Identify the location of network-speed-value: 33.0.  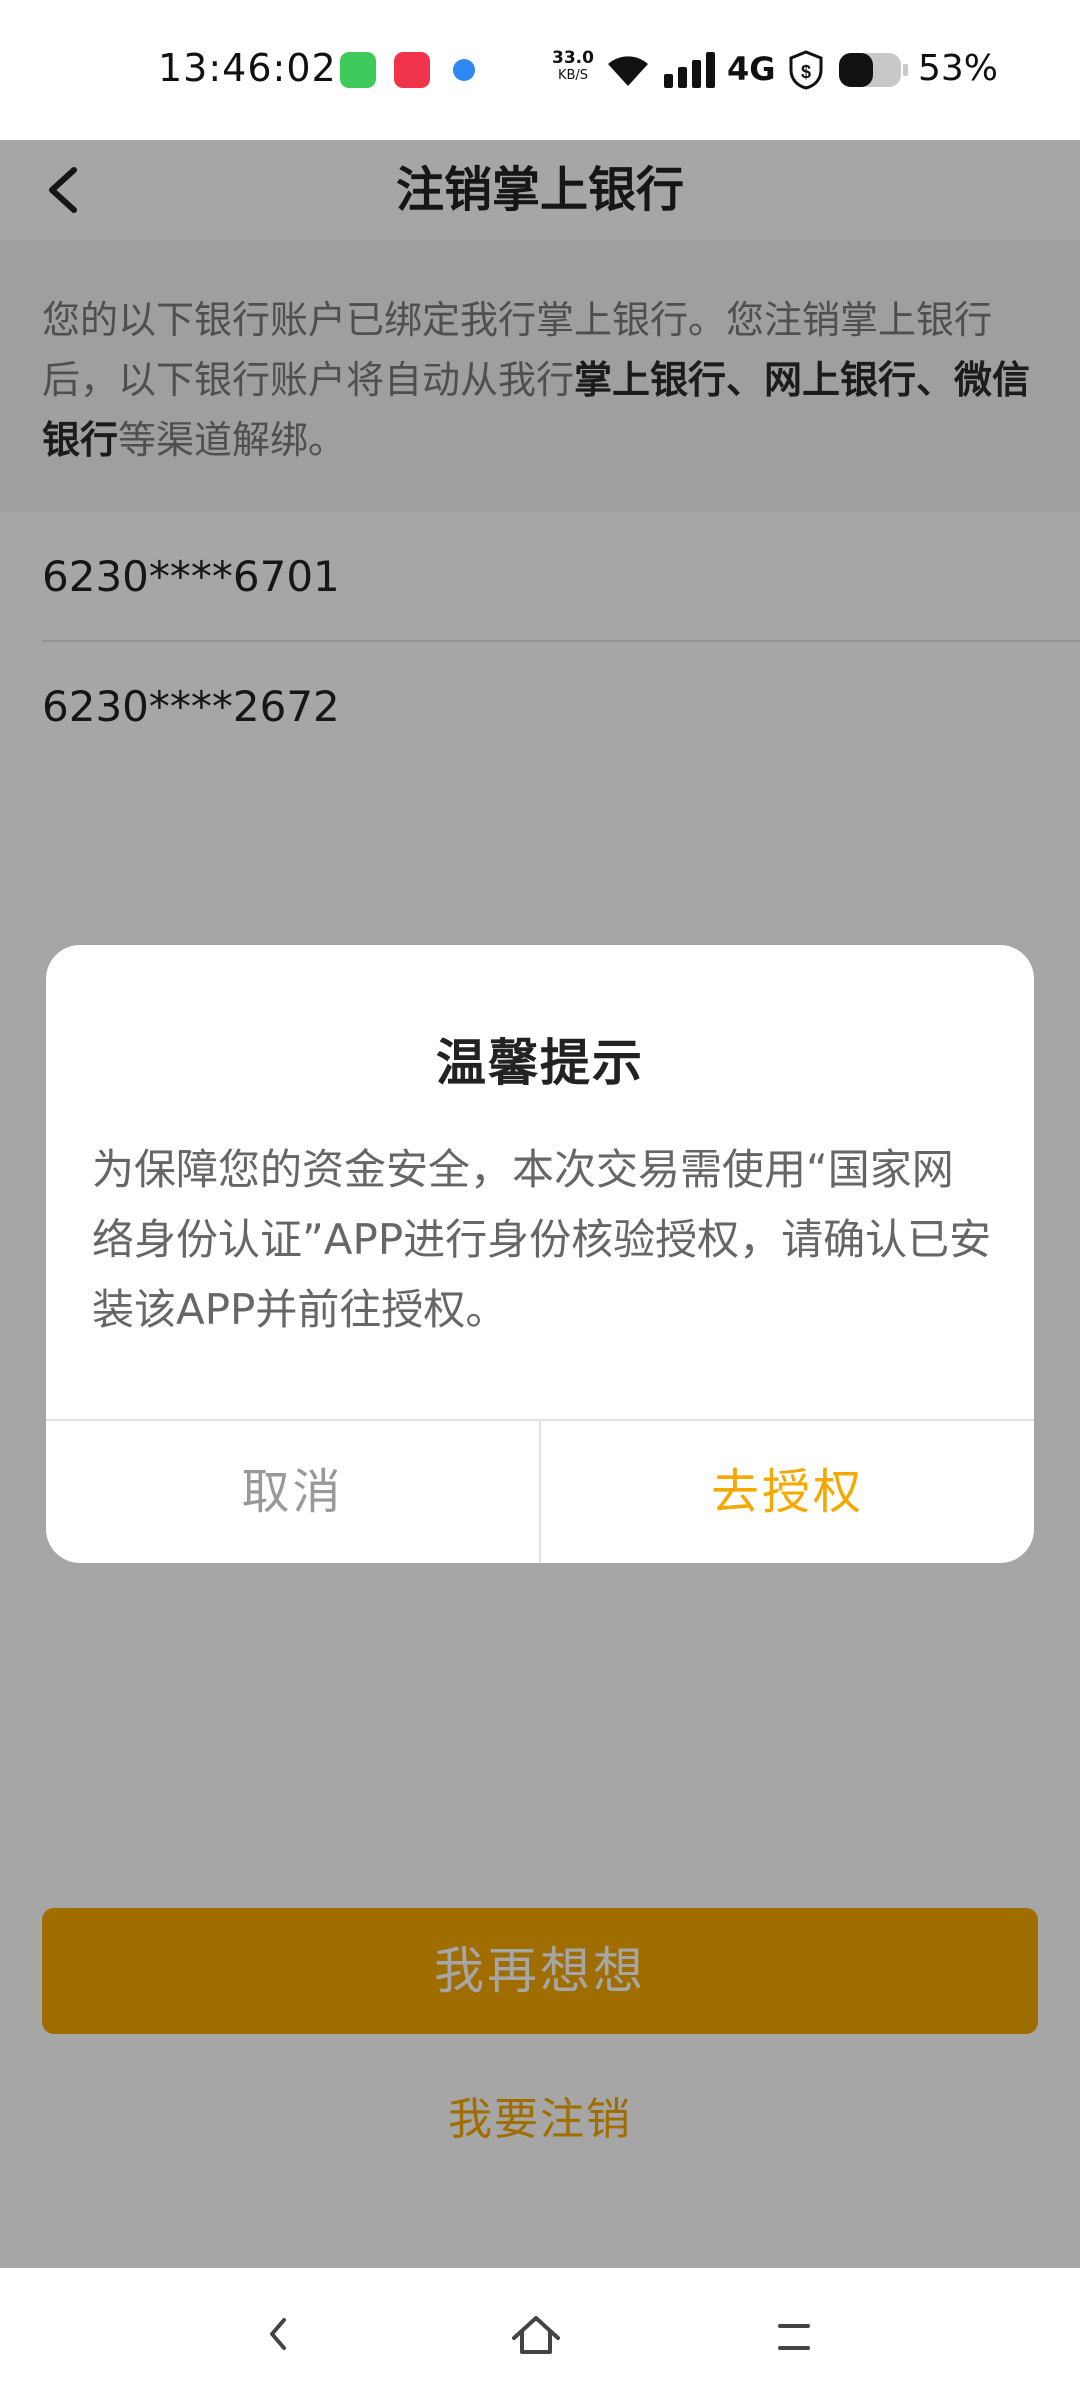
(573, 58).